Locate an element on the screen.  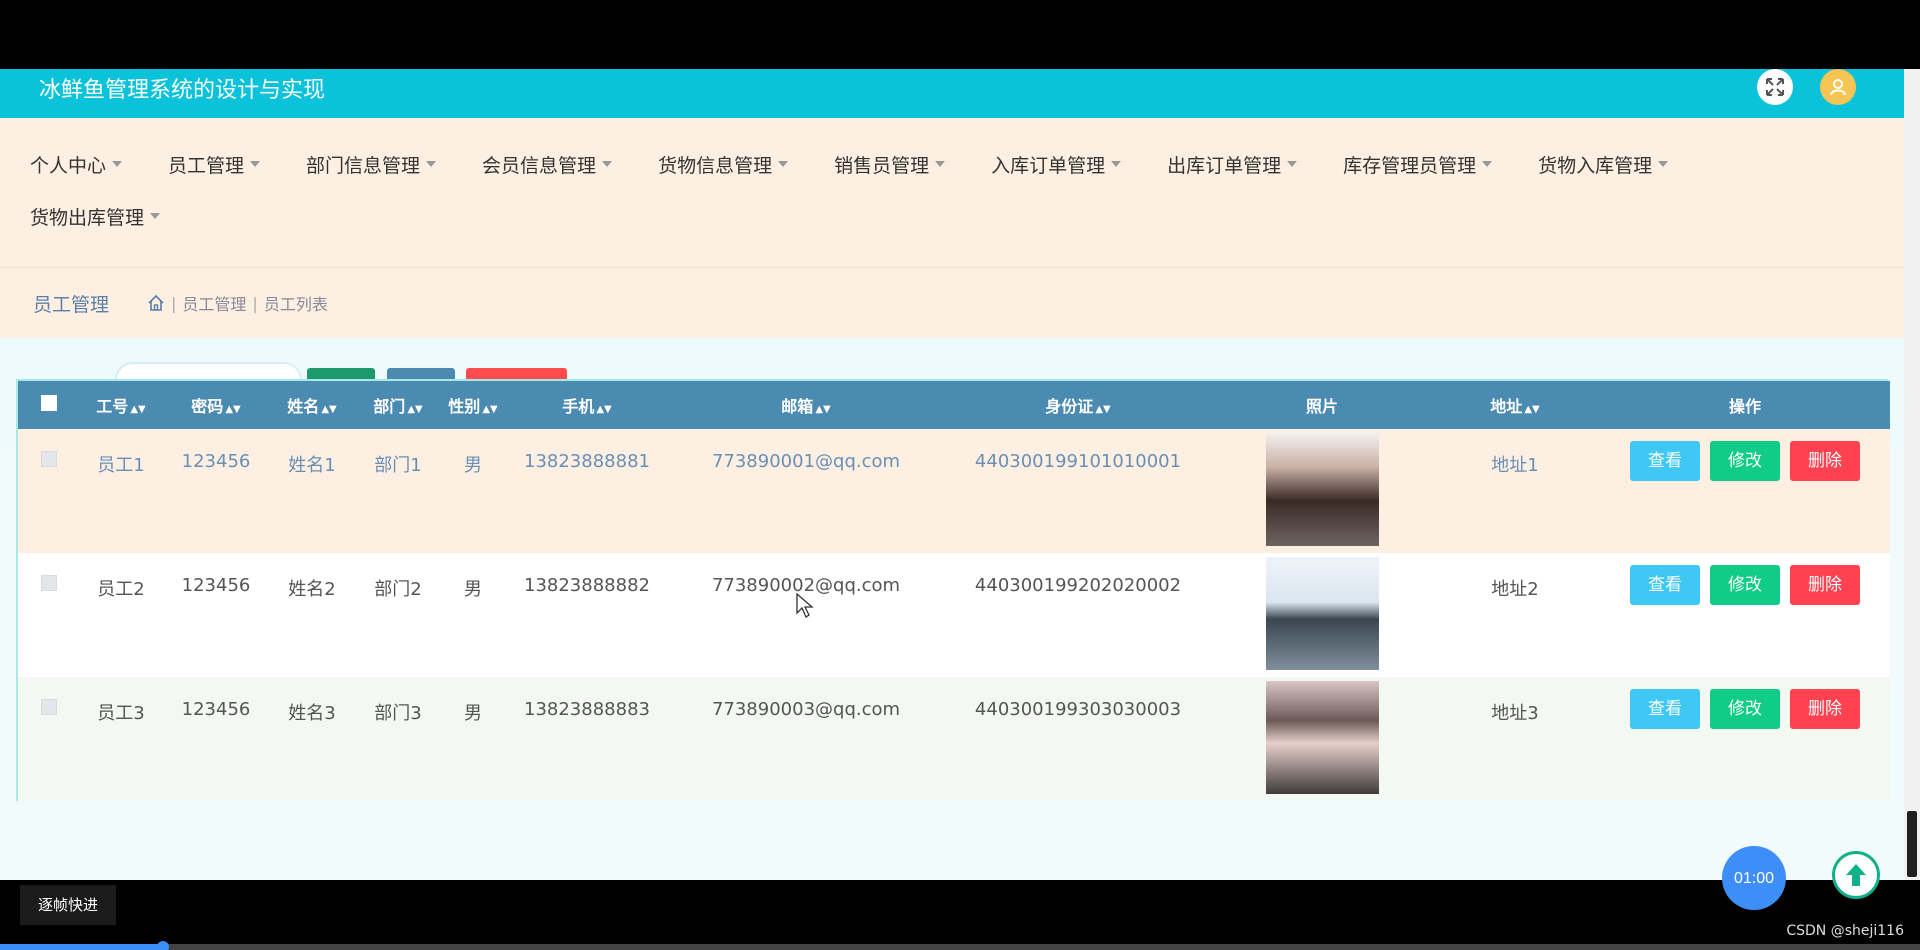
nav-item: 货物信息管理 is located at coordinates (723, 164).